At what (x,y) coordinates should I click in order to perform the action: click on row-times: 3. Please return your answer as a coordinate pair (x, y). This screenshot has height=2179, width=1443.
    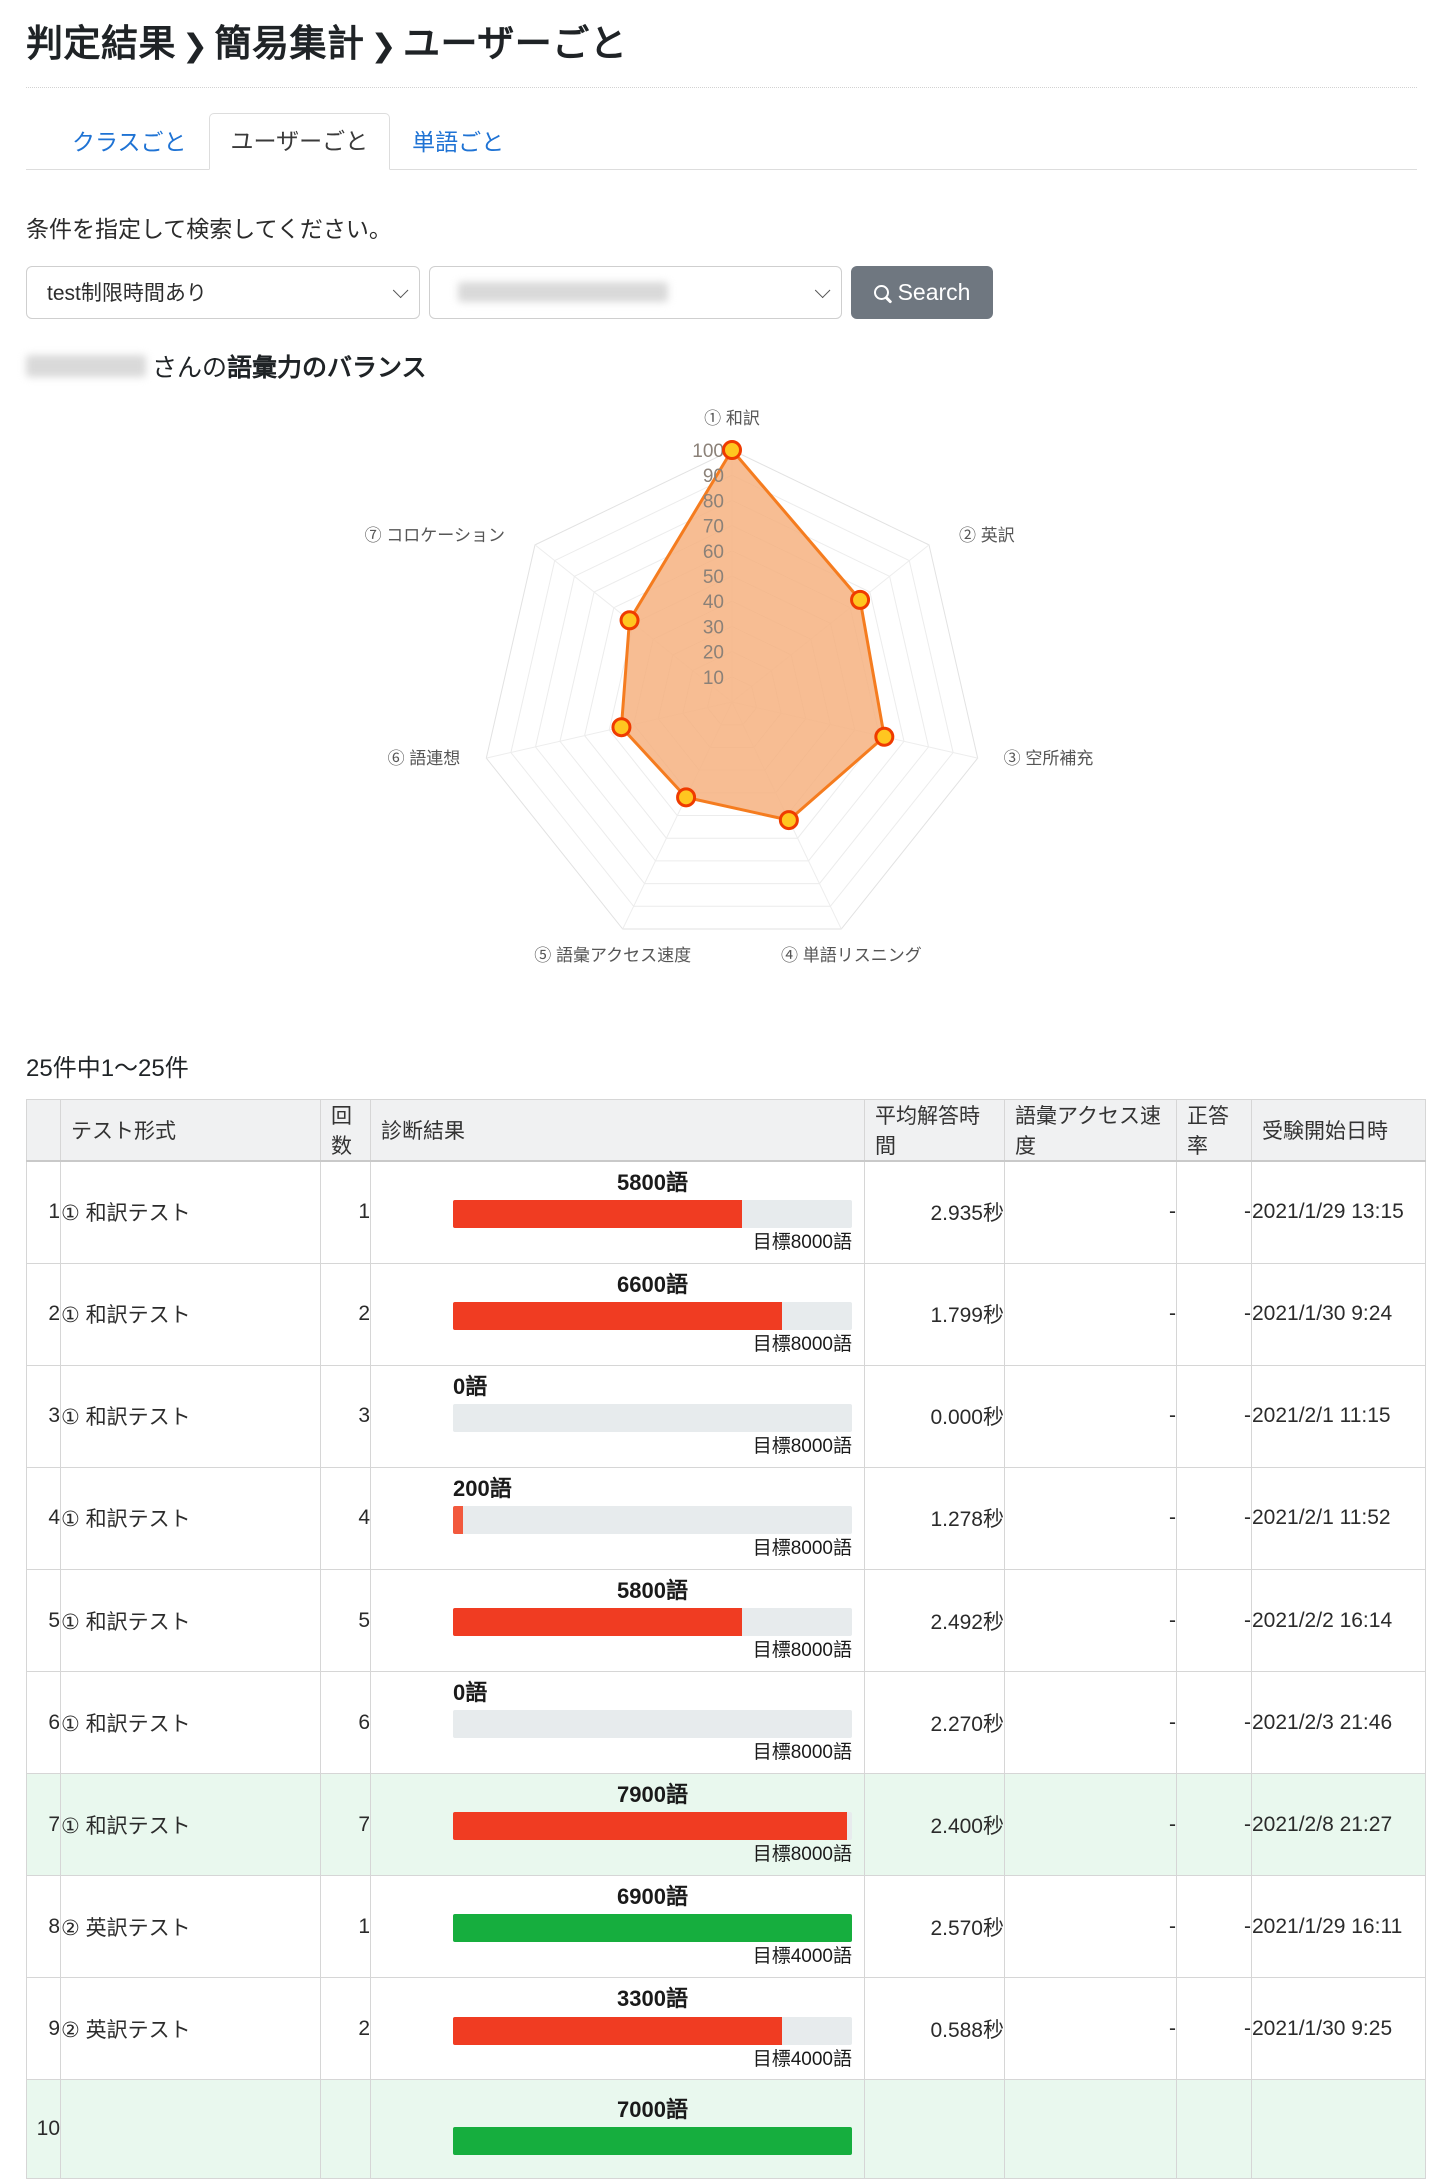
    Looking at the image, I should click on (345, 1416).